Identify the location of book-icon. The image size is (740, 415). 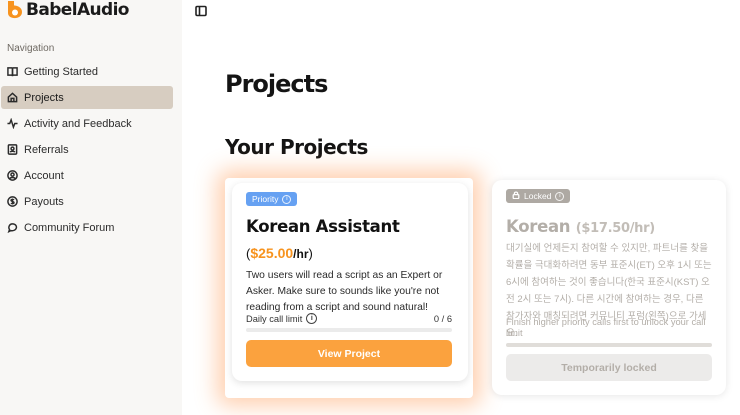
(12, 71).